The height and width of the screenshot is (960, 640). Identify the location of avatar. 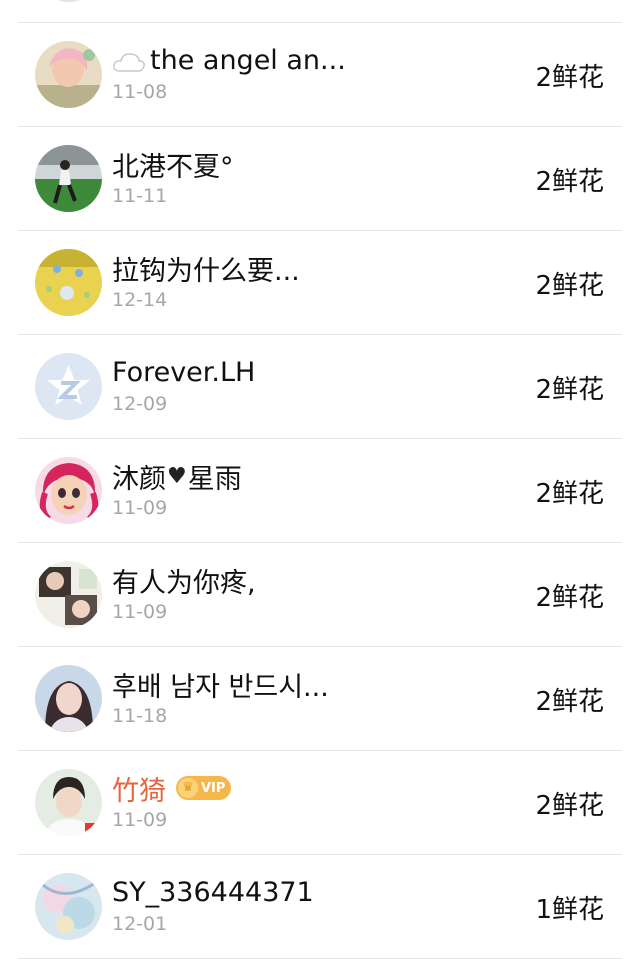
(69, 1).